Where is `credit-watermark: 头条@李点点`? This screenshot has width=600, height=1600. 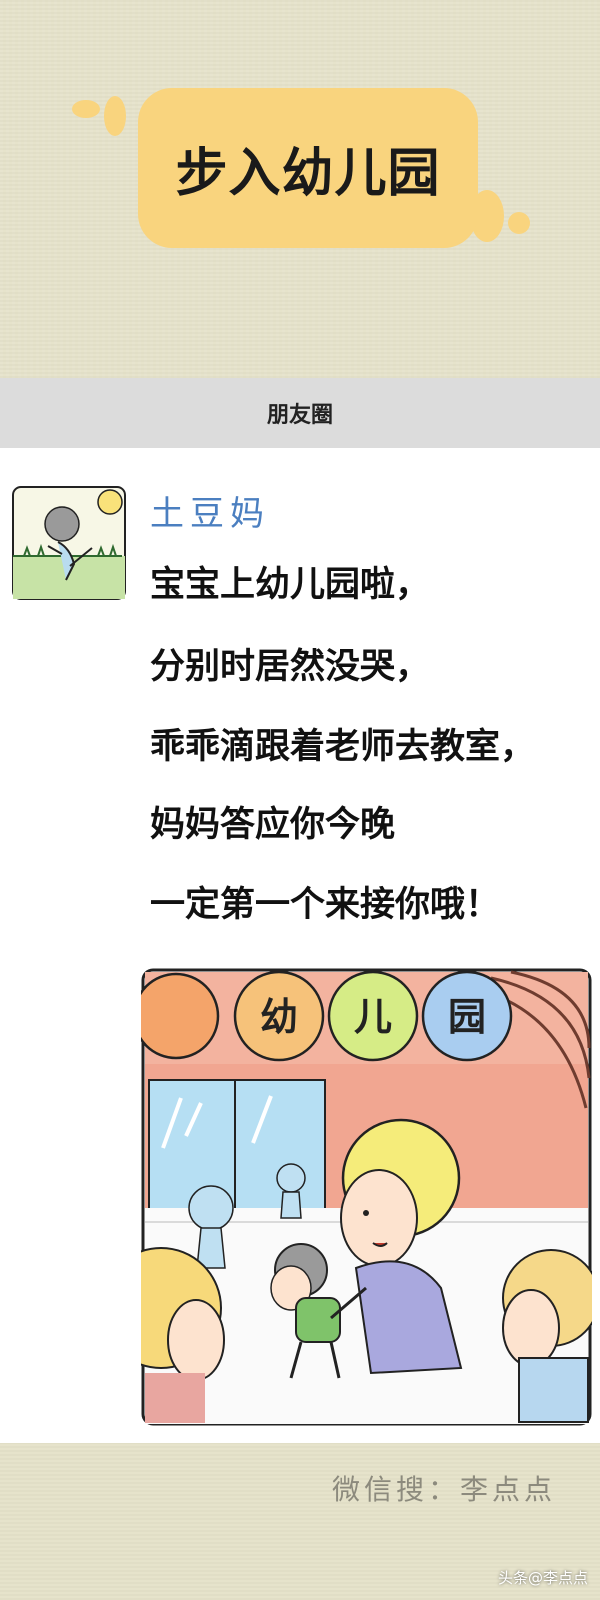 credit-watermark: 头条@李点点 is located at coordinates (542, 1578).